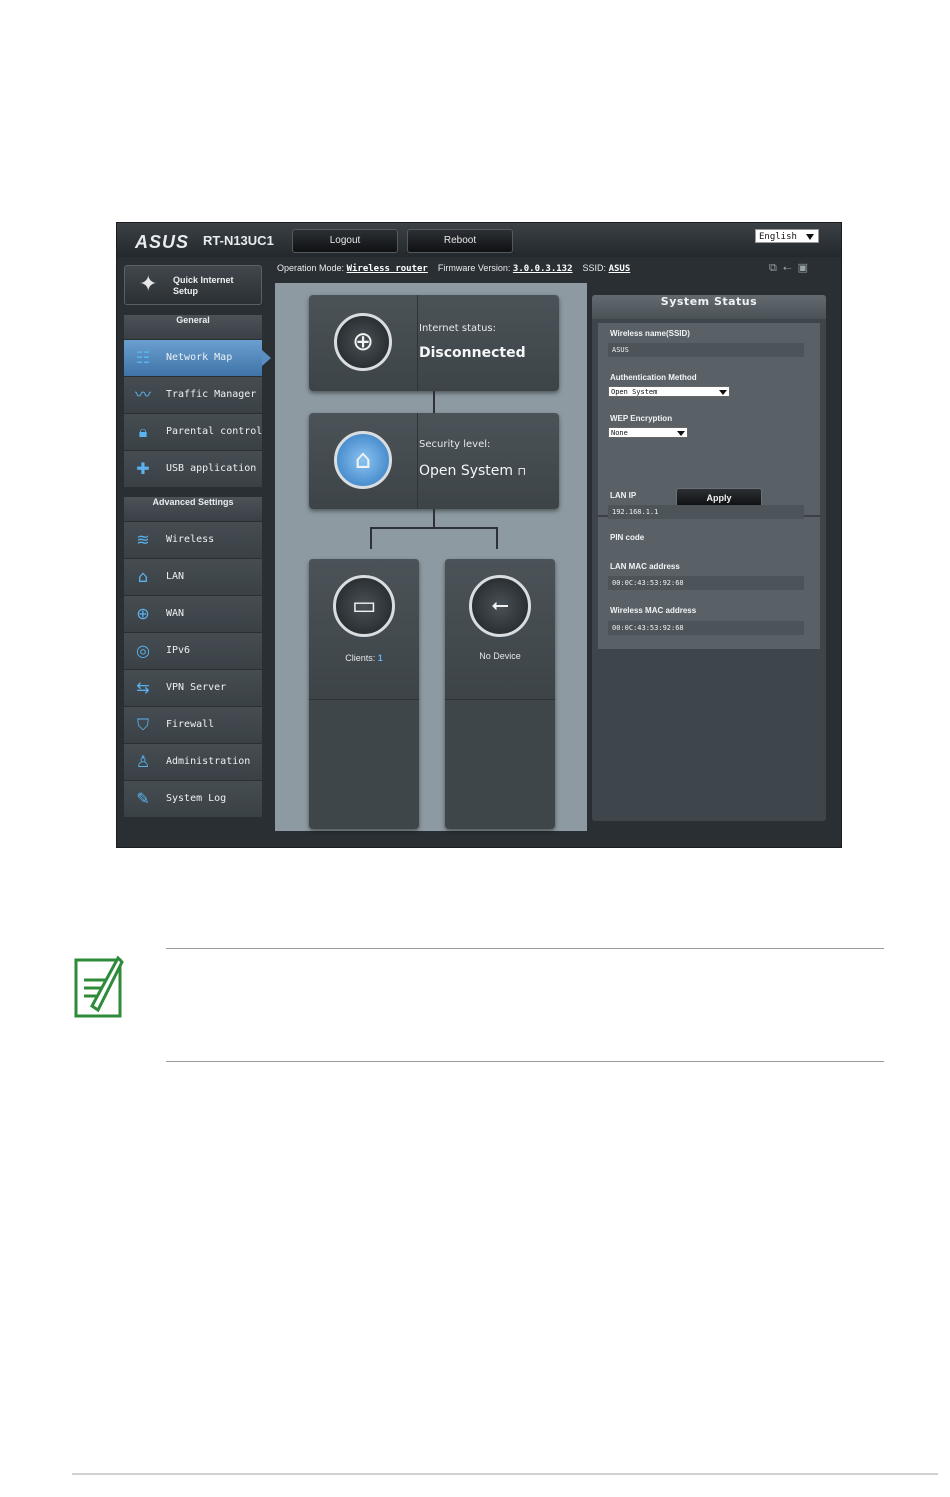 Image resolution: width=950 pixels, height=1497 pixels. What do you see at coordinates (143, 468) in the screenshot?
I see `puzzle-icon: ✚` at bounding box center [143, 468].